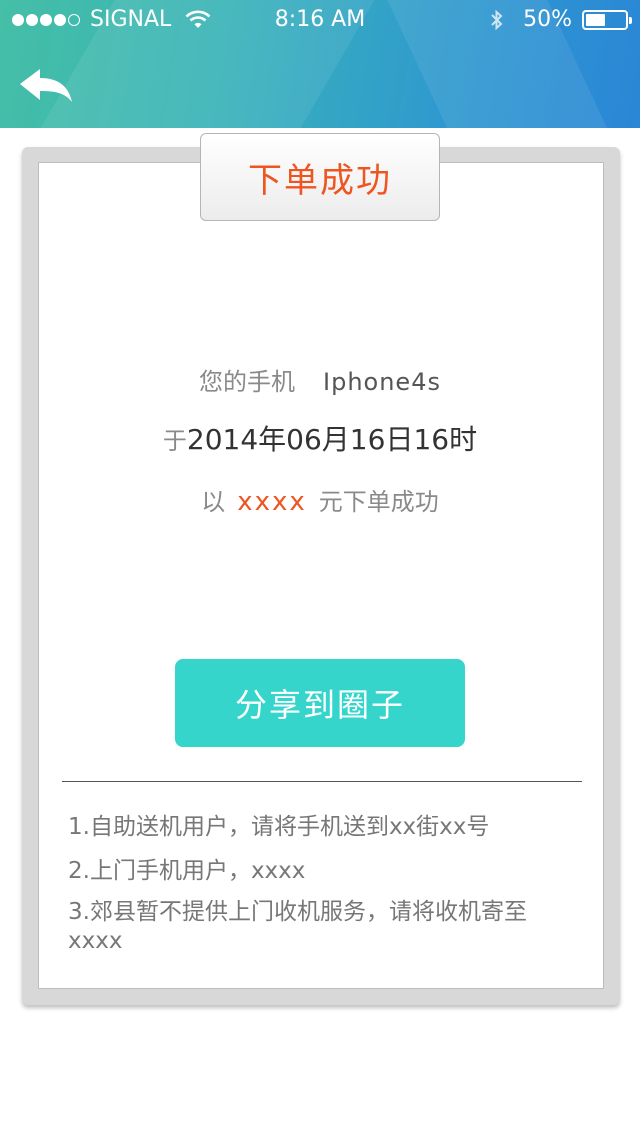  What do you see at coordinates (320, 703) in the screenshot?
I see `share-to-circle-button: 分享到圈子` at bounding box center [320, 703].